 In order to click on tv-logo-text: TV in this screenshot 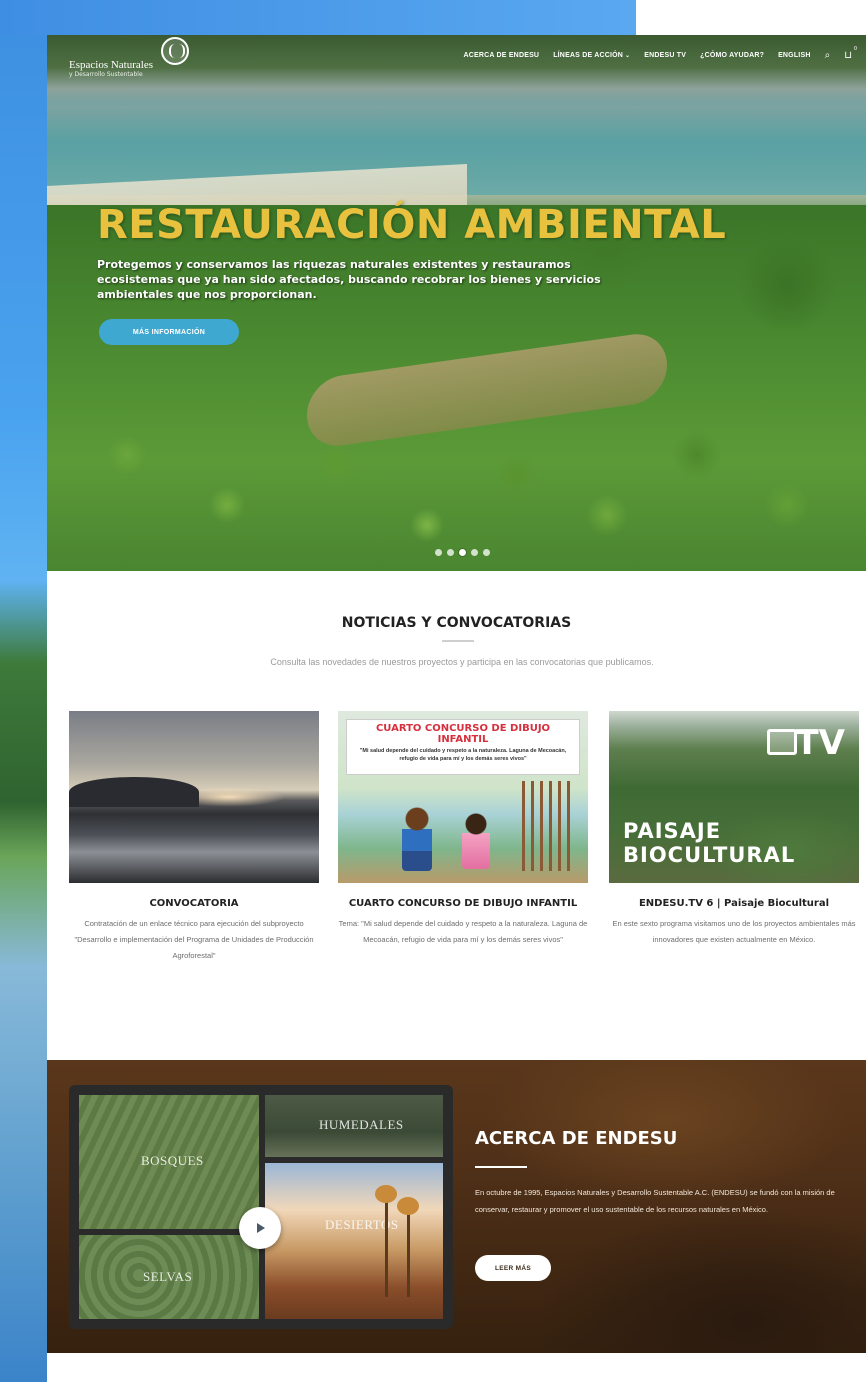, I will do `click(820, 743)`.